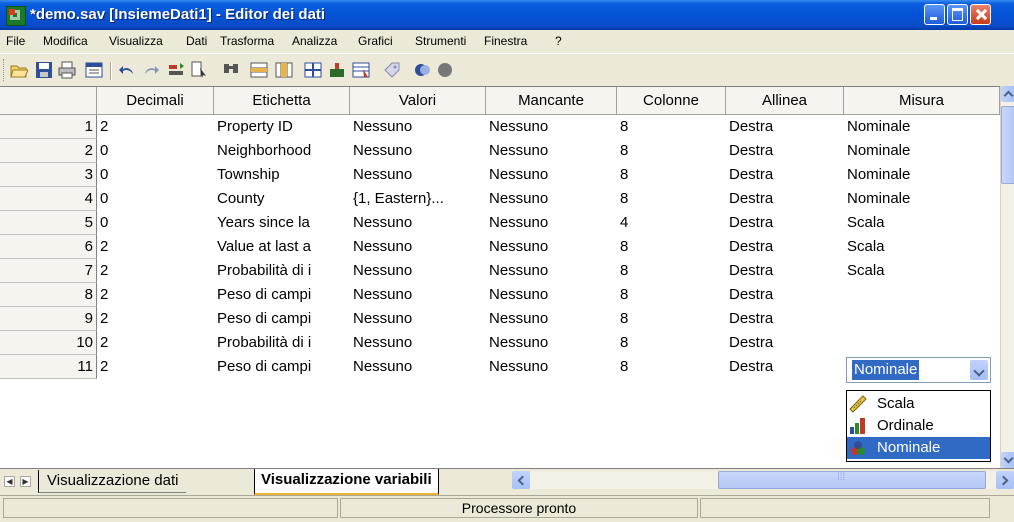 The image size is (1014, 522). I want to click on variables-icon, so click(200, 70).